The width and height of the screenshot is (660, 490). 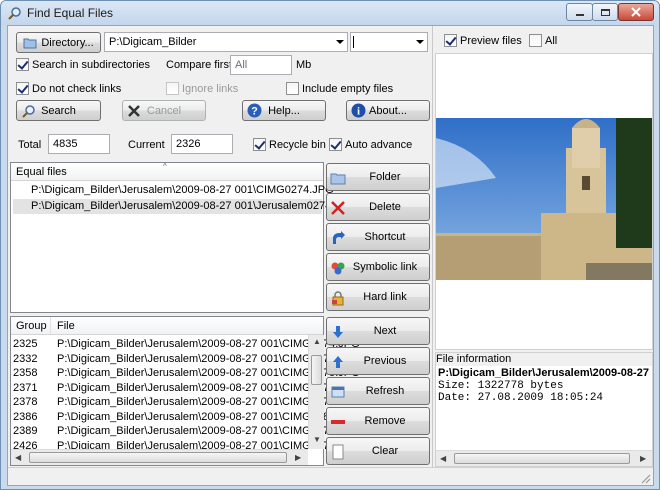 I want to click on equal-files-header-label: Equal files, so click(x=41, y=172).